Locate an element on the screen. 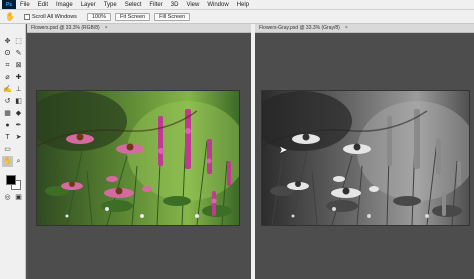  document-tab-rgb: Flowers.psd @ 33.3% (RGB/8) × is located at coordinates (139, 28).